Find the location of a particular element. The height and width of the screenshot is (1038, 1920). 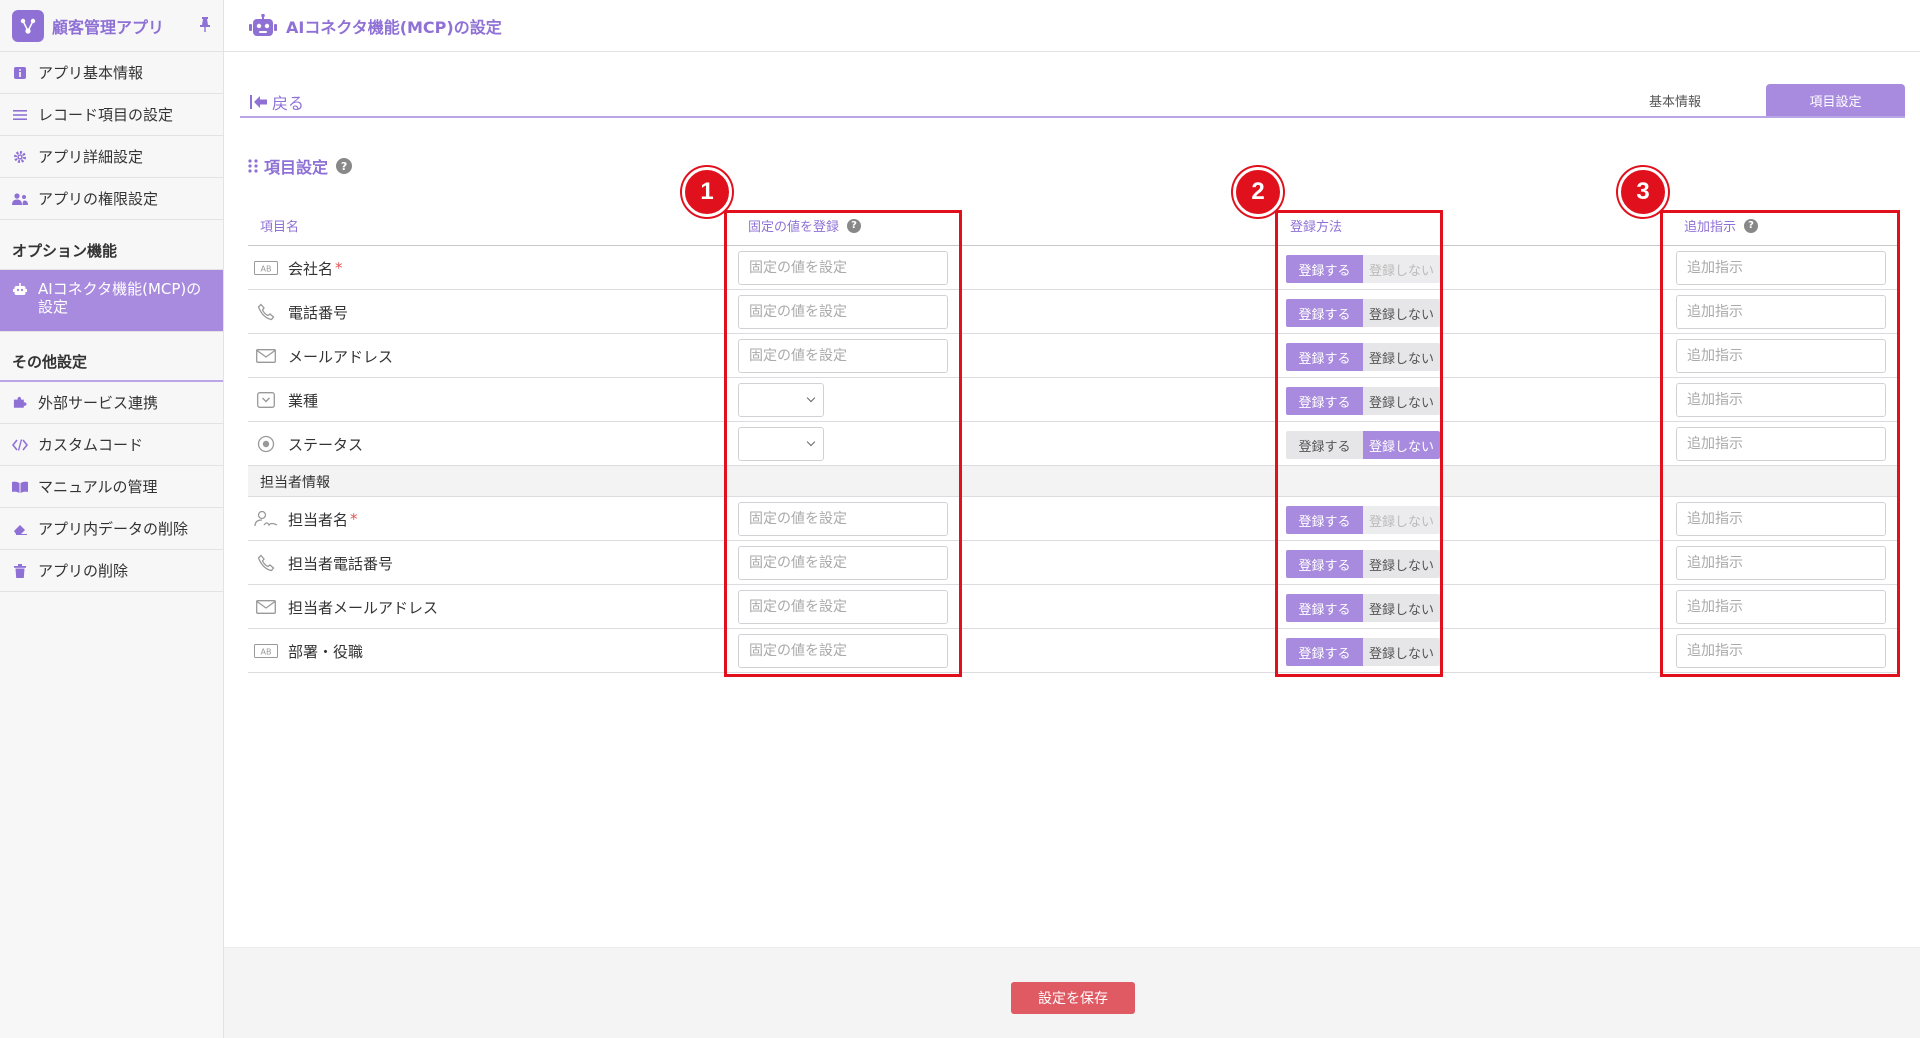

gear-icon is located at coordinates (20, 157).